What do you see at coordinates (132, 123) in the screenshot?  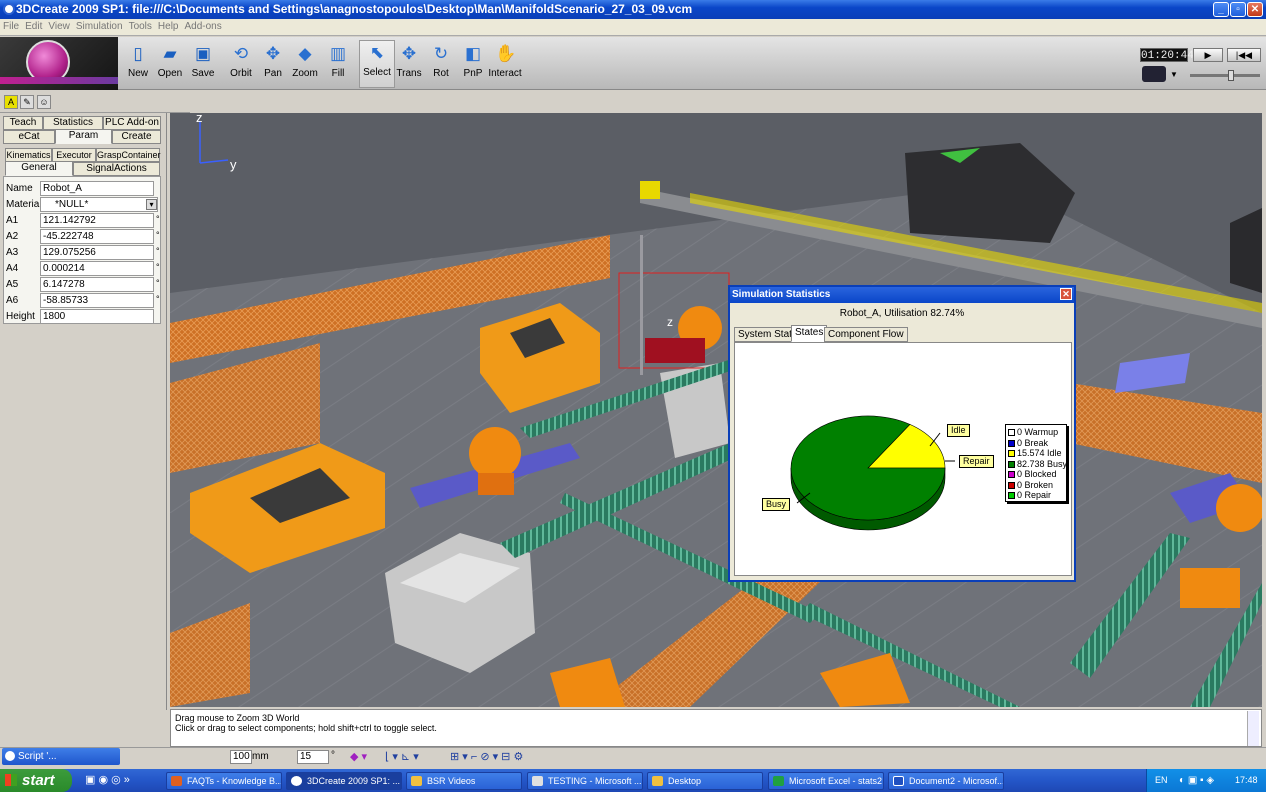 I see `tab-plc-addon: PLC Add-on` at bounding box center [132, 123].